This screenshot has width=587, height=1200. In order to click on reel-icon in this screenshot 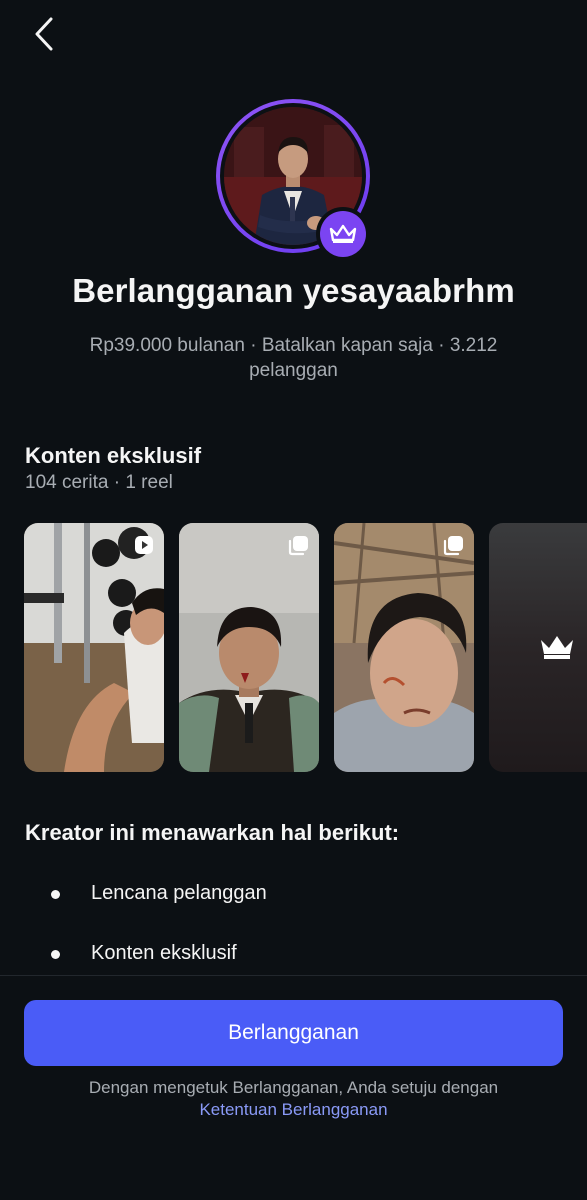, I will do `click(144, 545)`.